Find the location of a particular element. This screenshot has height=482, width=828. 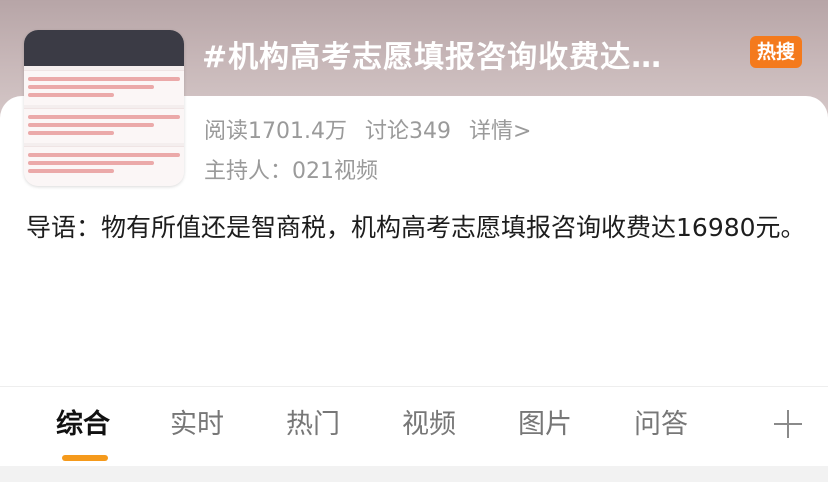

hot-search-badge: 热搜 is located at coordinates (776, 52).